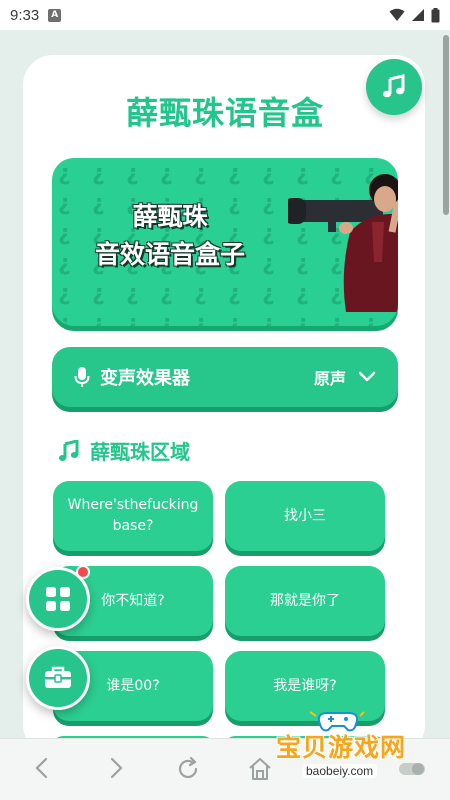 This screenshot has height=800, width=450. What do you see at coordinates (169, 254) in the screenshot?
I see `banner-line2: 音效语音盒子` at bounding box center [169, 254].